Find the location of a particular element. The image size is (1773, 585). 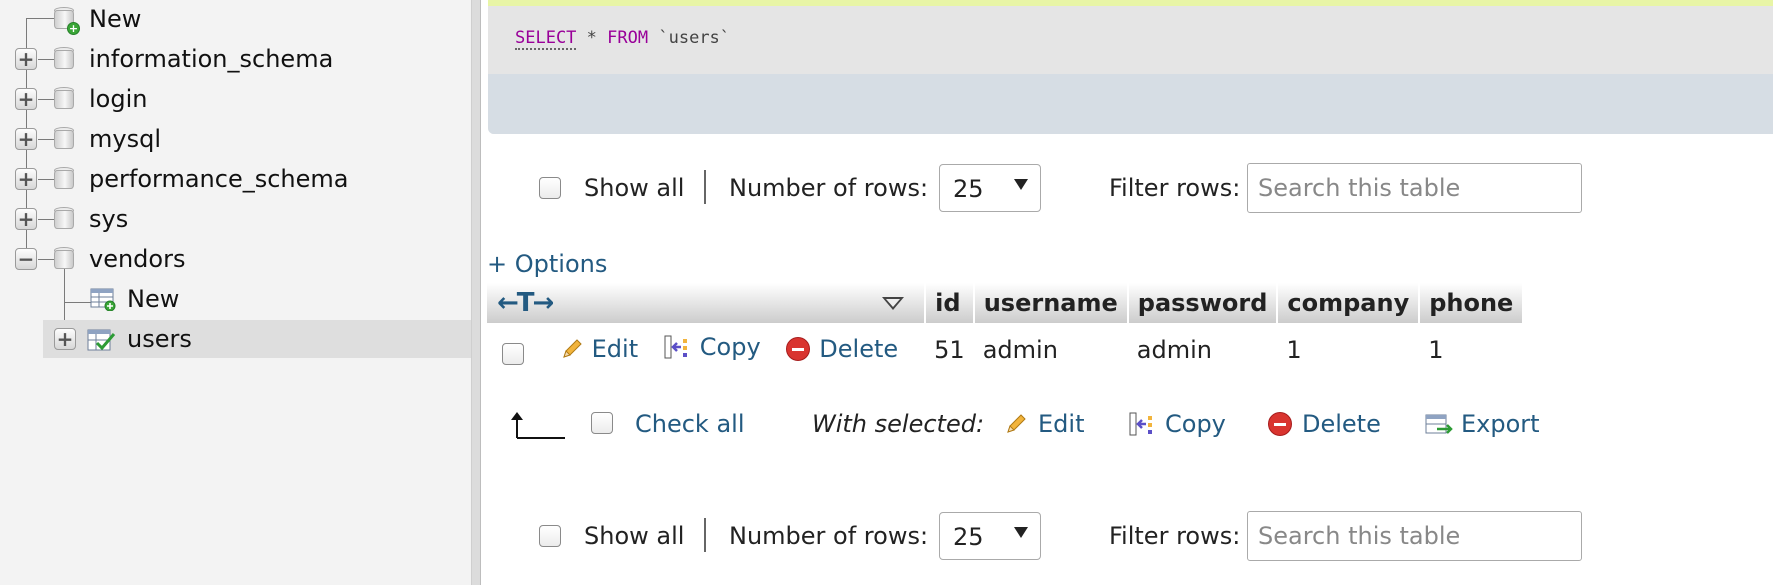

table-new-icon is located at coordinates (103, 299).